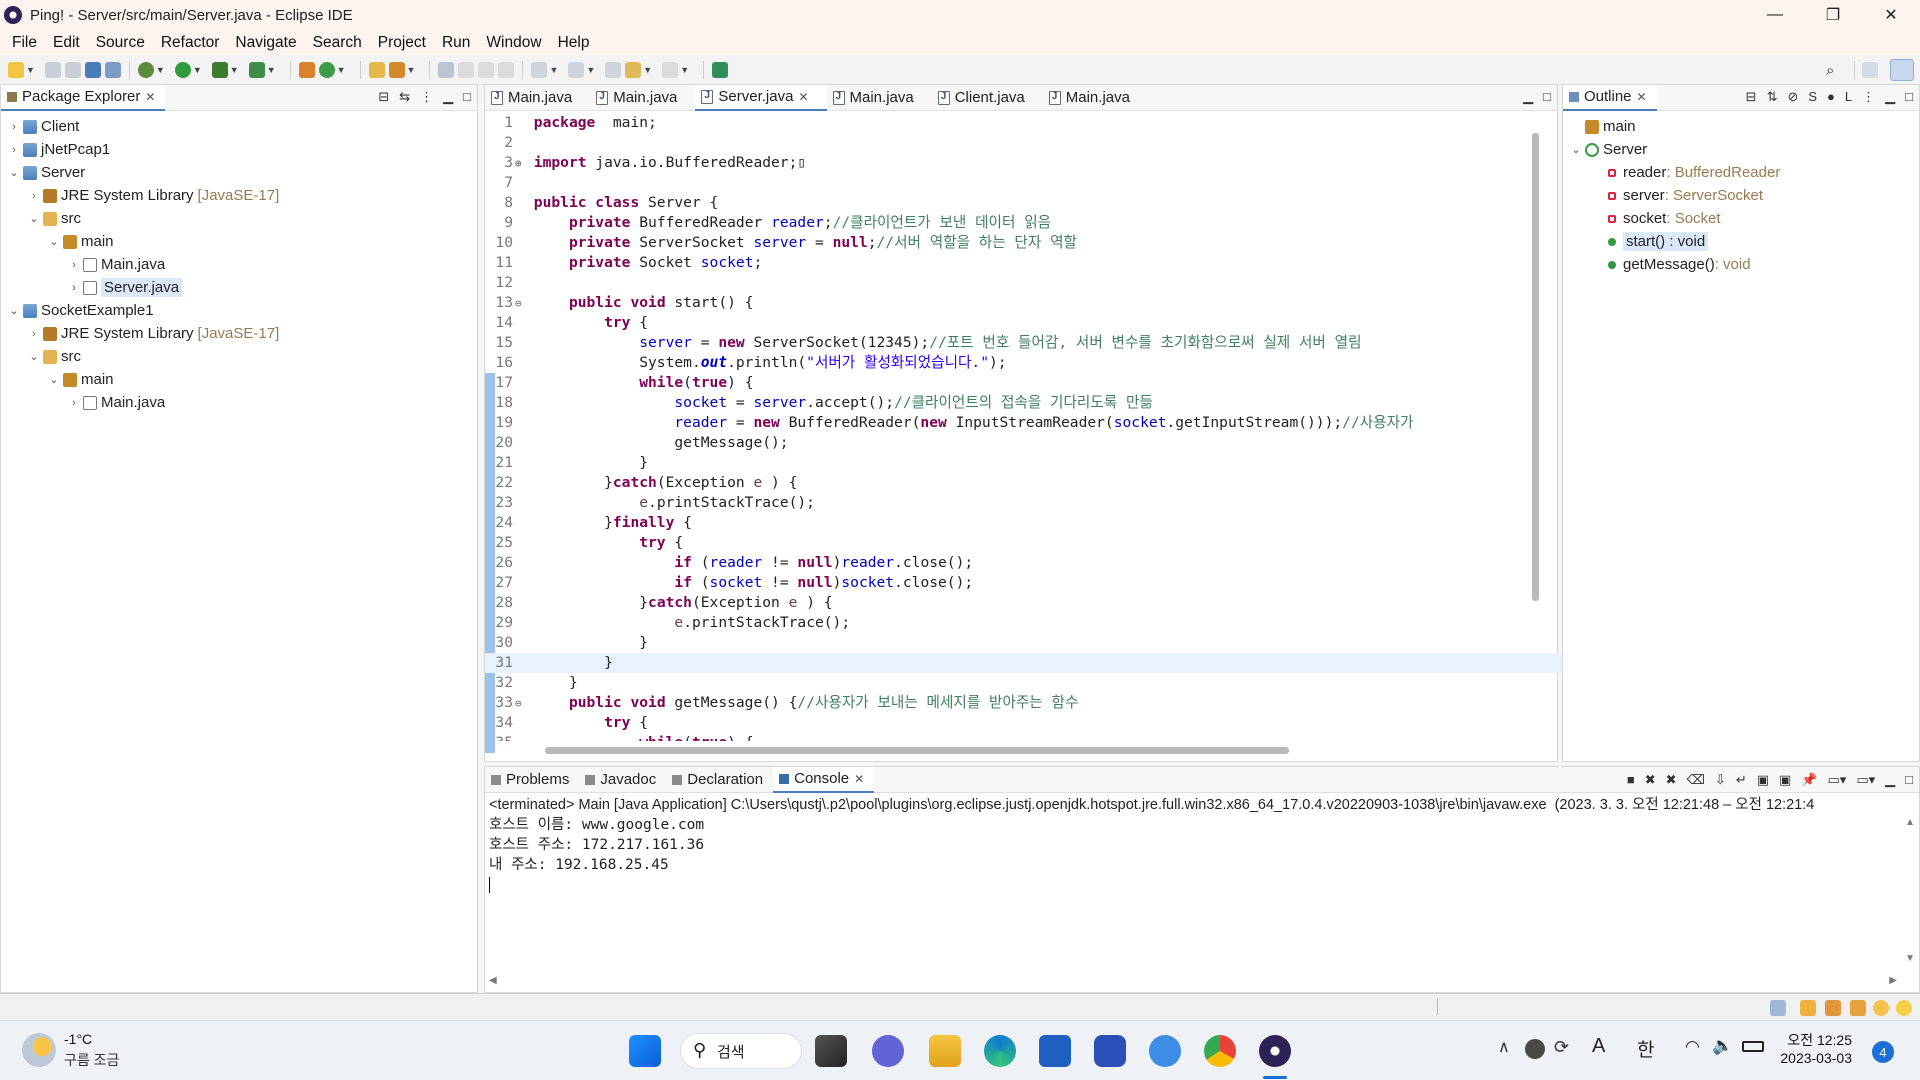  What do you see at coordinates (1027, 737) in the screenshot?
I see `code-line: 35 while(true) {` at bounding box center [1027, 737].